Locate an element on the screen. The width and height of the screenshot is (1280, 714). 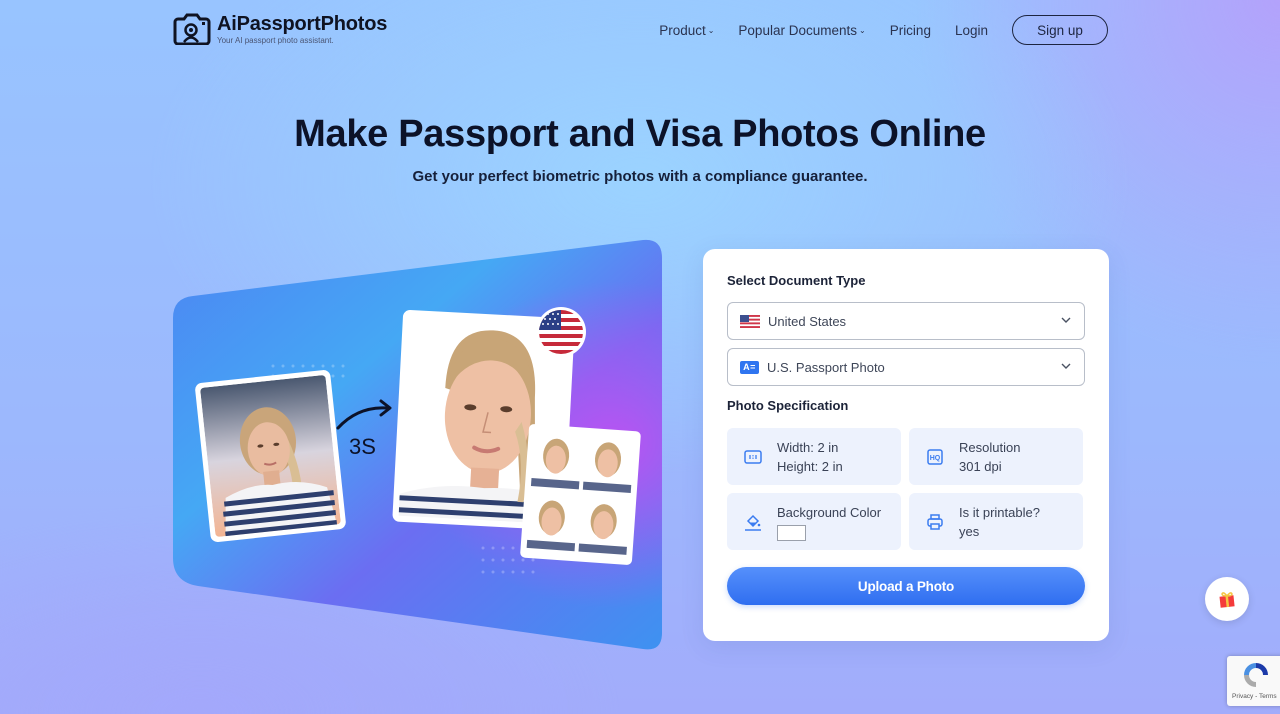
printer-icon is located at coordinates (935, 522).